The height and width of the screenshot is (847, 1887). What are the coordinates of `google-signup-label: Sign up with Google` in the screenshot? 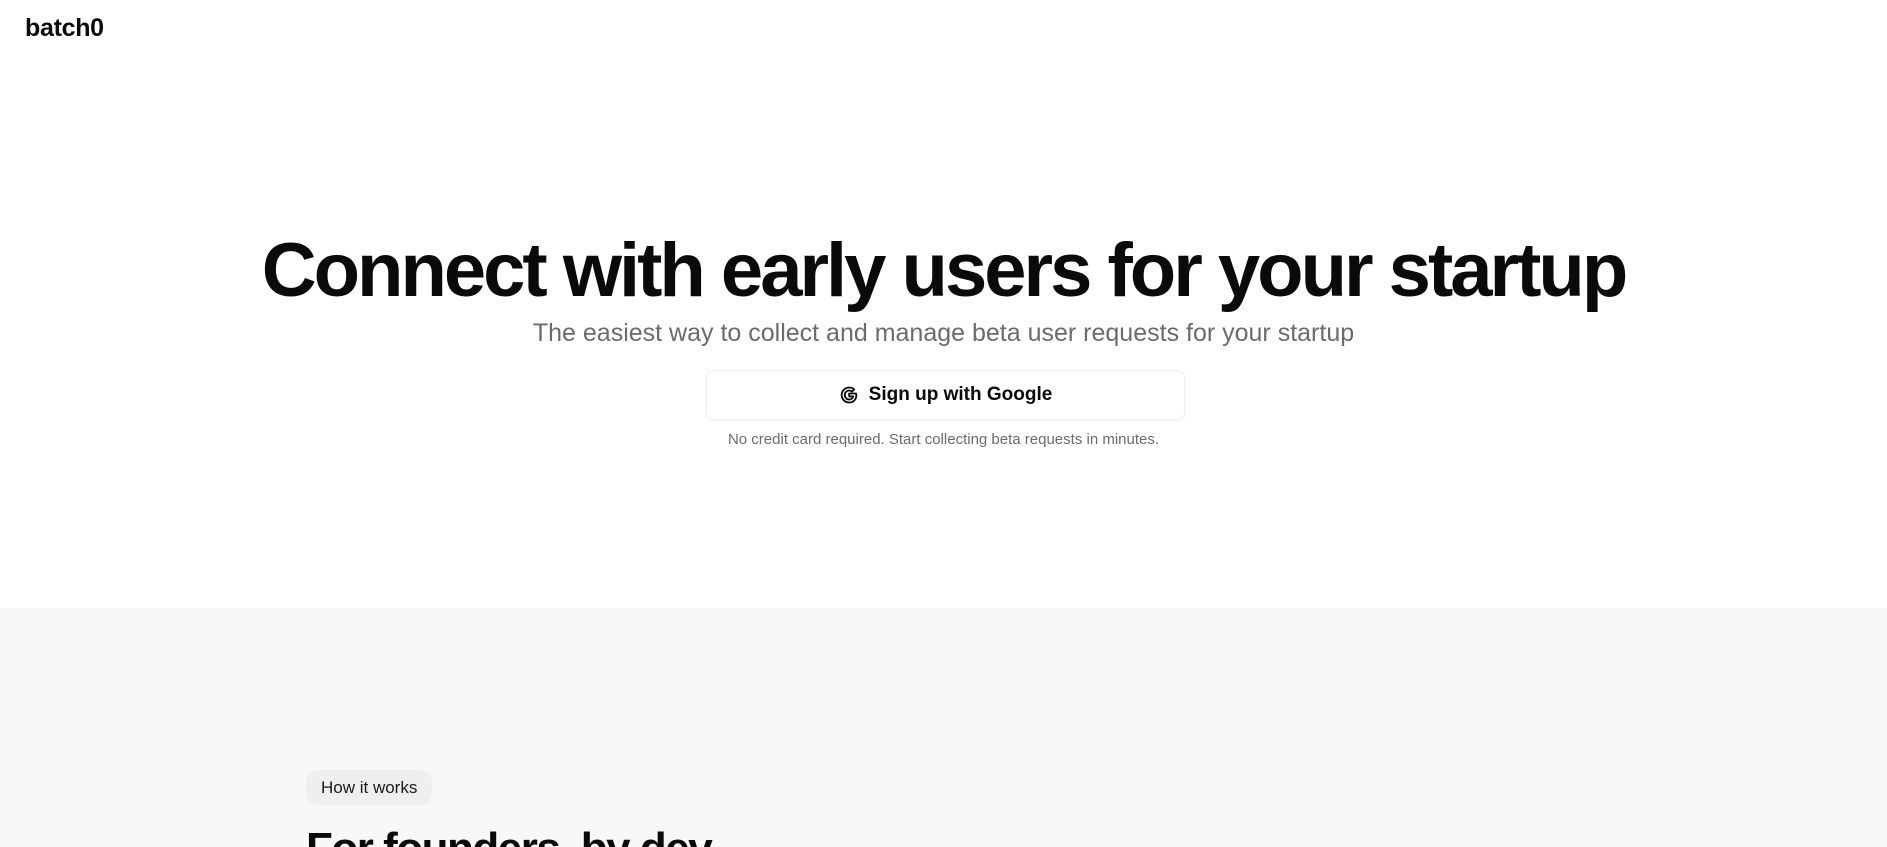 It's located at (960, 394).